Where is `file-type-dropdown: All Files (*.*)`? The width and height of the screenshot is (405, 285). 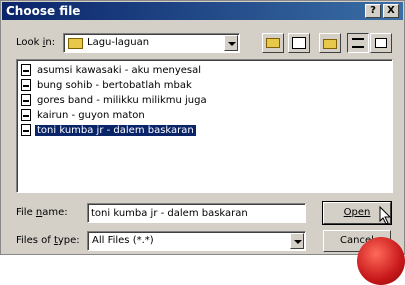 file-type-dropdown: All Files (*.*) is located at coordinates (196, 241).